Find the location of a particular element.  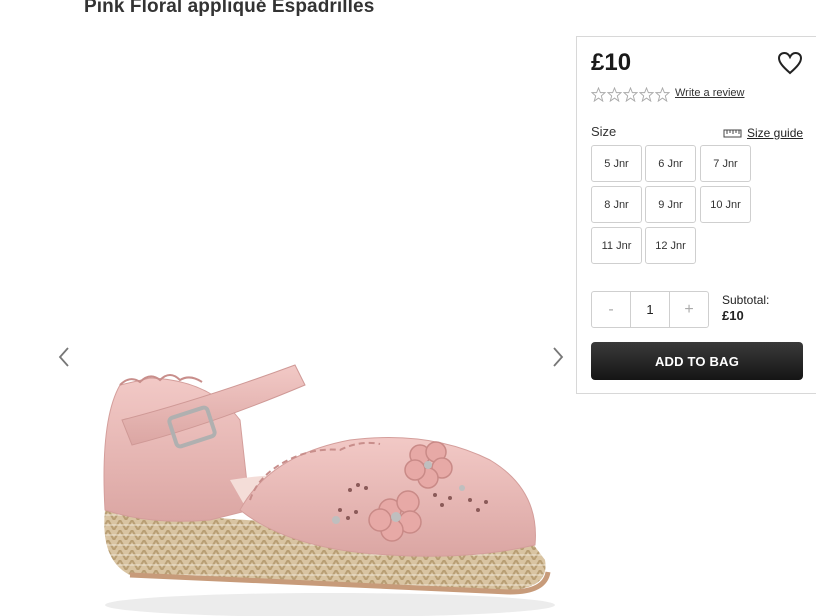

ruler-icon is located at coordinates (732, 133).